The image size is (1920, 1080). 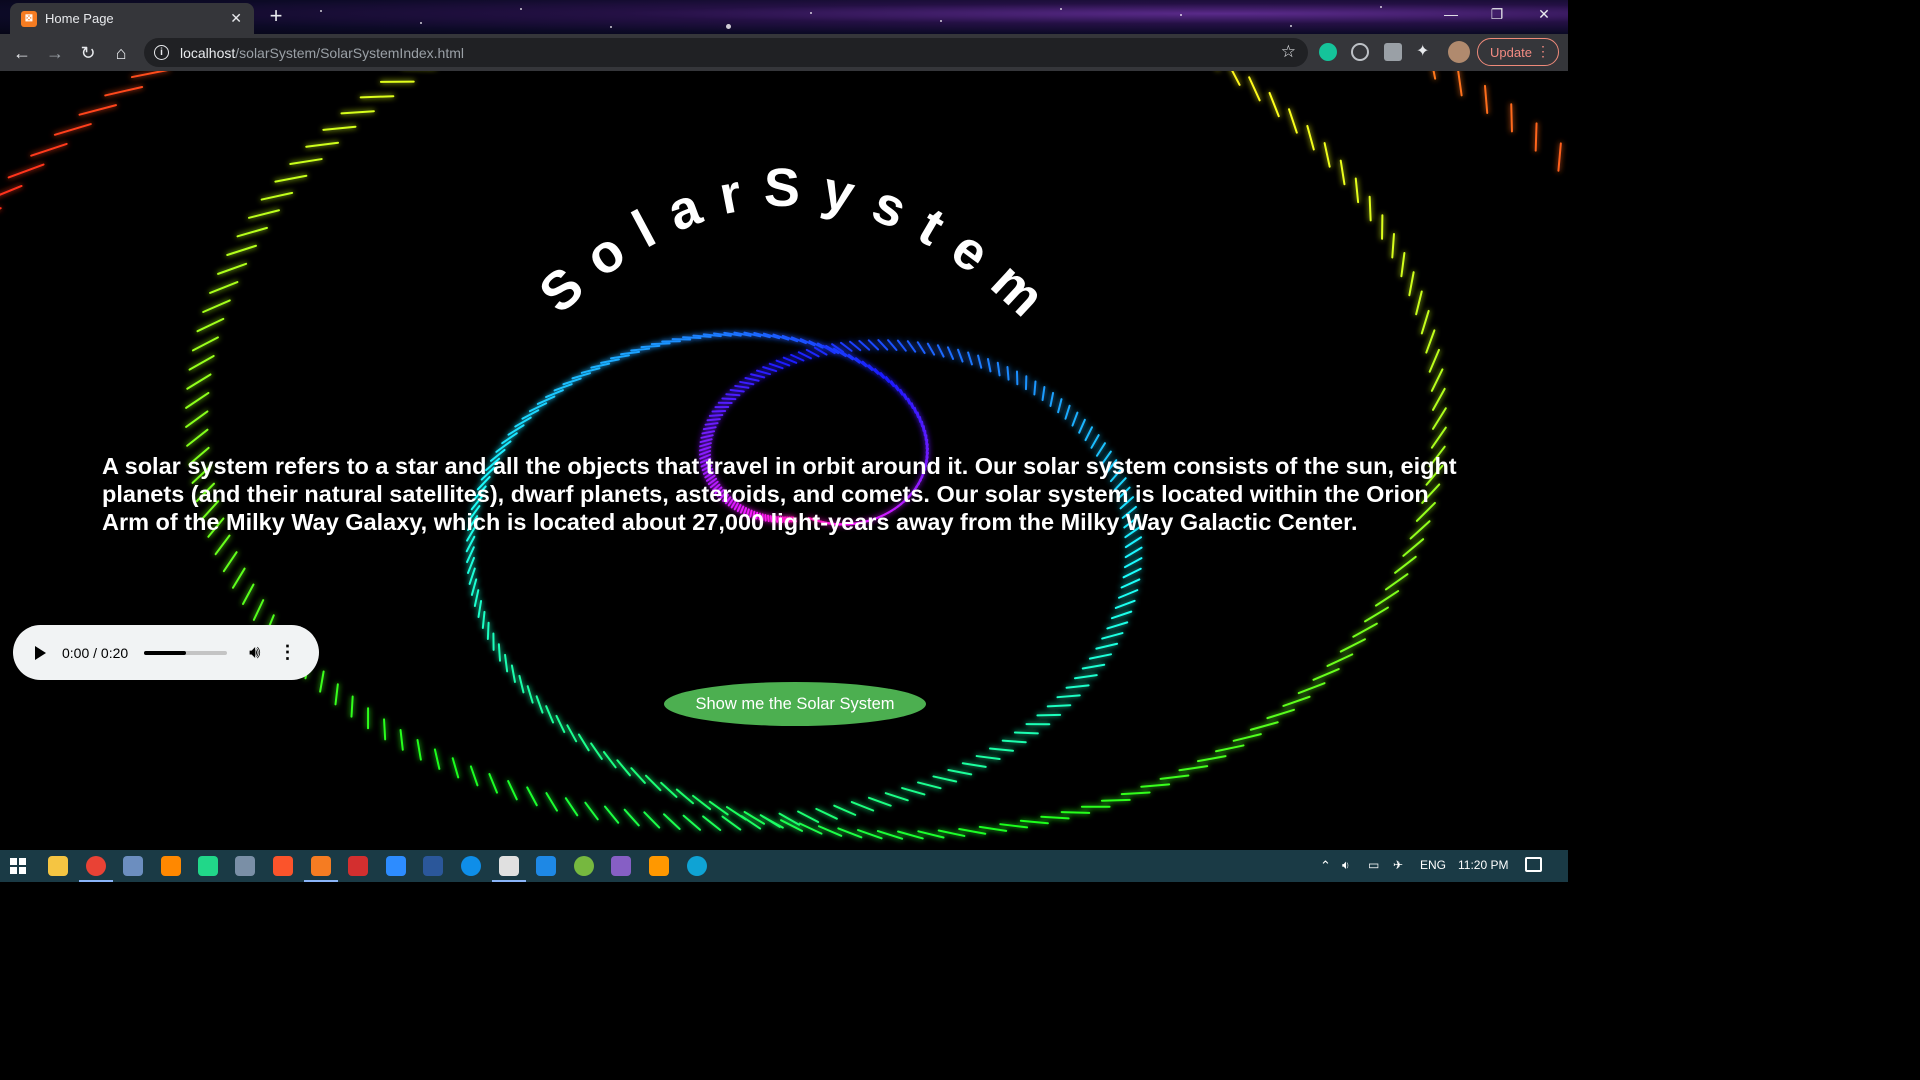 I want to click on audio-time: 0:00 / 0:20, so click(x=95, y=652).